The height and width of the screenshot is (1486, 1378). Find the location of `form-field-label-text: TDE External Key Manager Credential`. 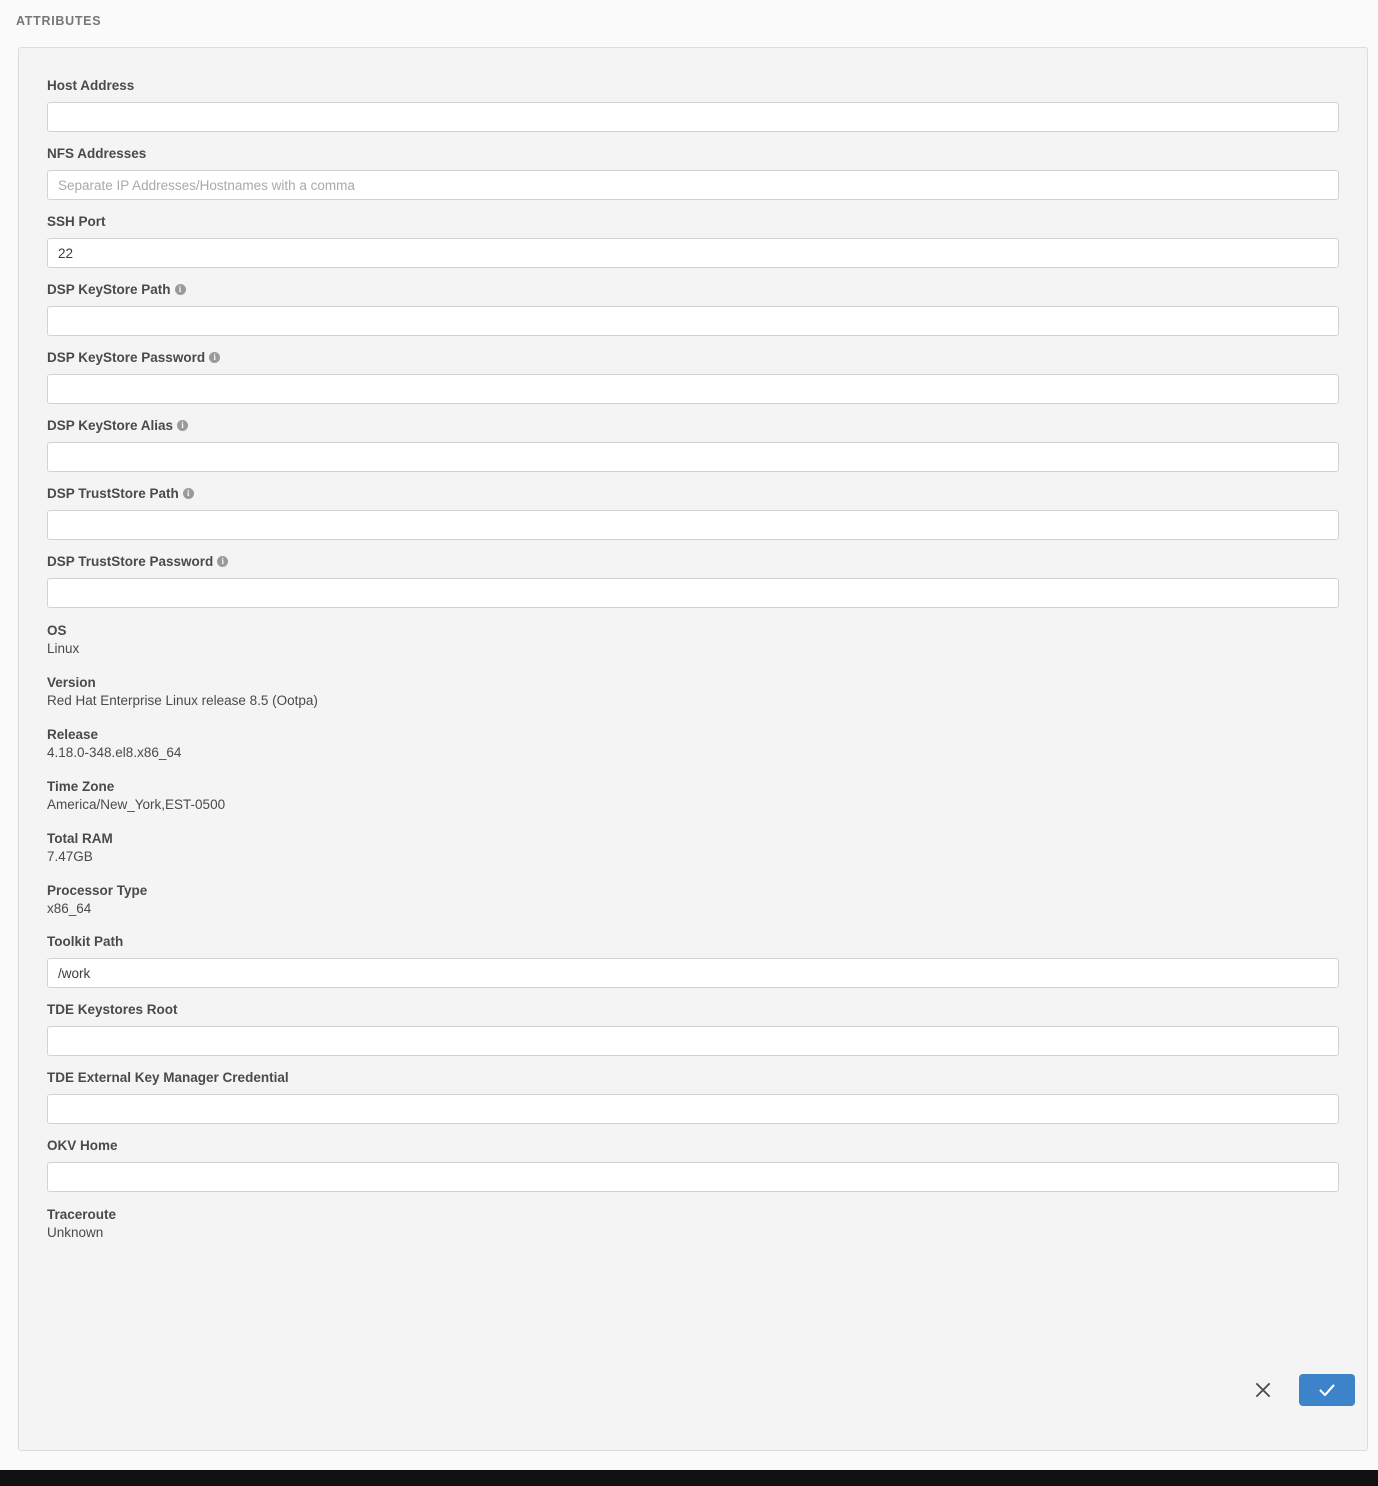

form-field-label-text: TDE External Key Manager Credential is located at coordinates (168, 1077).